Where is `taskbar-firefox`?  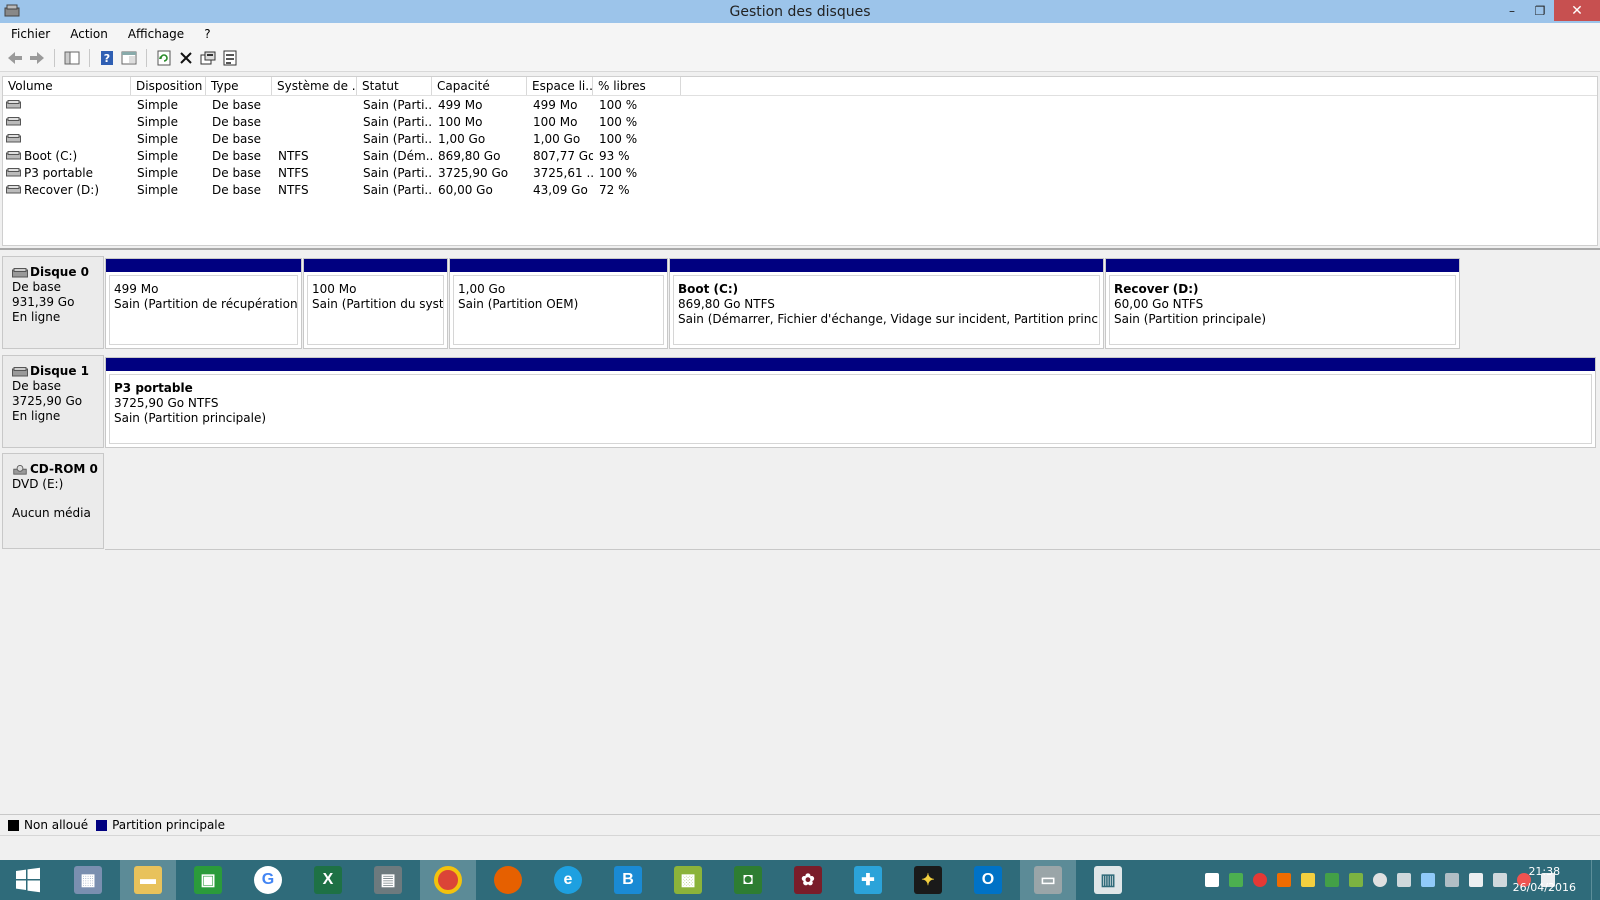
taskbar-firefox is located at coordinates (508, 880).